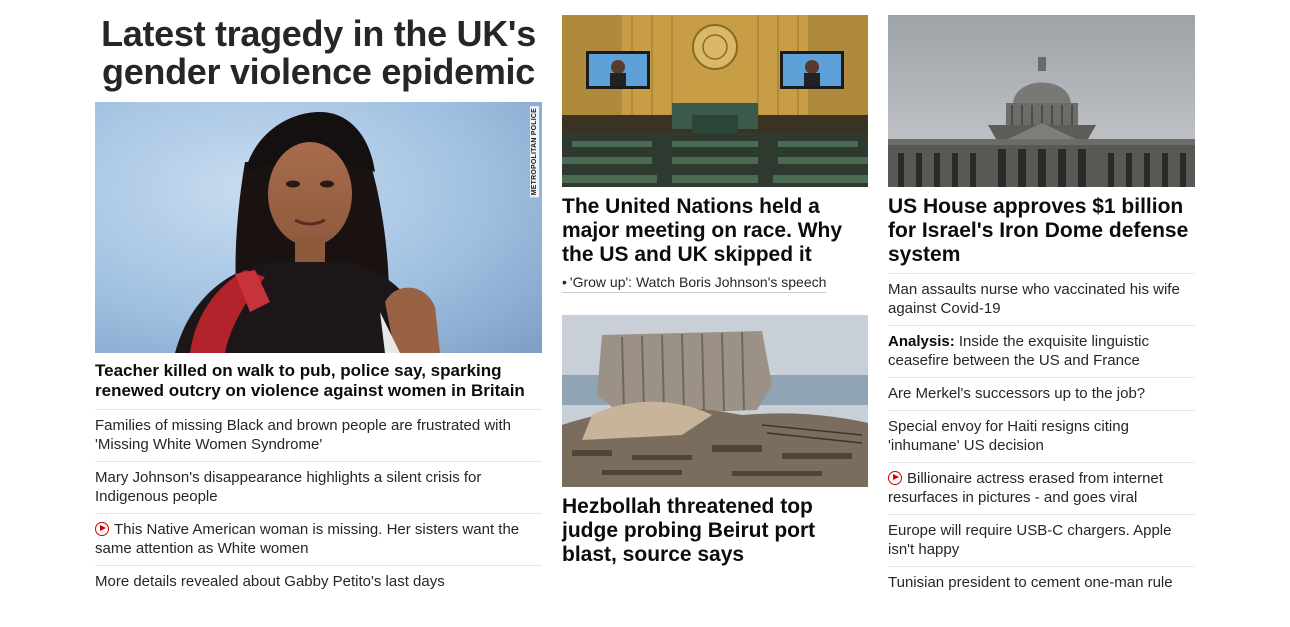 The image size is (1290, 627). I want to click on lead-story-image: METROPOLITAN POLICE, so click(318, 227).